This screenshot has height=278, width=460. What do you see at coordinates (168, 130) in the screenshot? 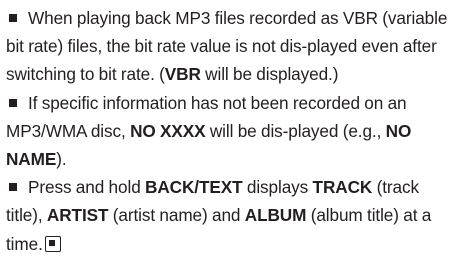
I see `no-xxxx-label: NO XXXX` at bounding box center [168, 130].